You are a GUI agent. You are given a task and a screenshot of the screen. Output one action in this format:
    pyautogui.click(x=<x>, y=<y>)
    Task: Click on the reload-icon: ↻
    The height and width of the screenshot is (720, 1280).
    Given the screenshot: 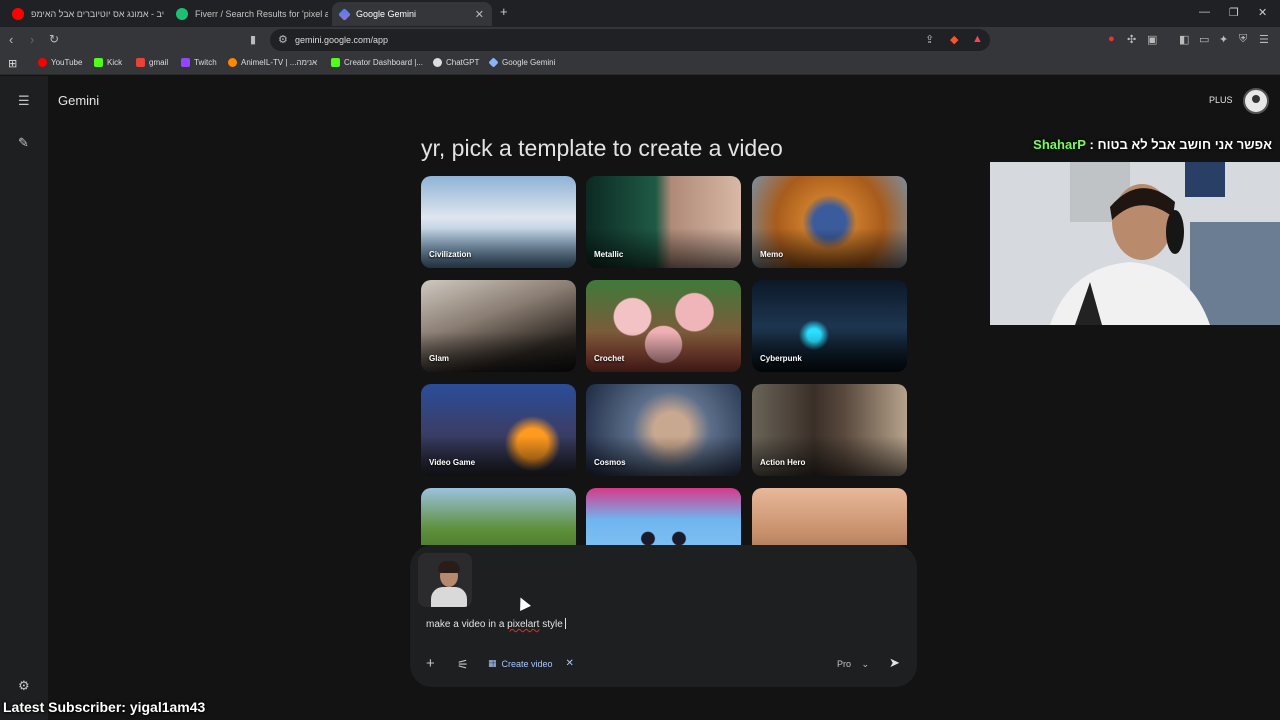 What is the action you would take?
    pyautogui.click(x=54, y=39)
    